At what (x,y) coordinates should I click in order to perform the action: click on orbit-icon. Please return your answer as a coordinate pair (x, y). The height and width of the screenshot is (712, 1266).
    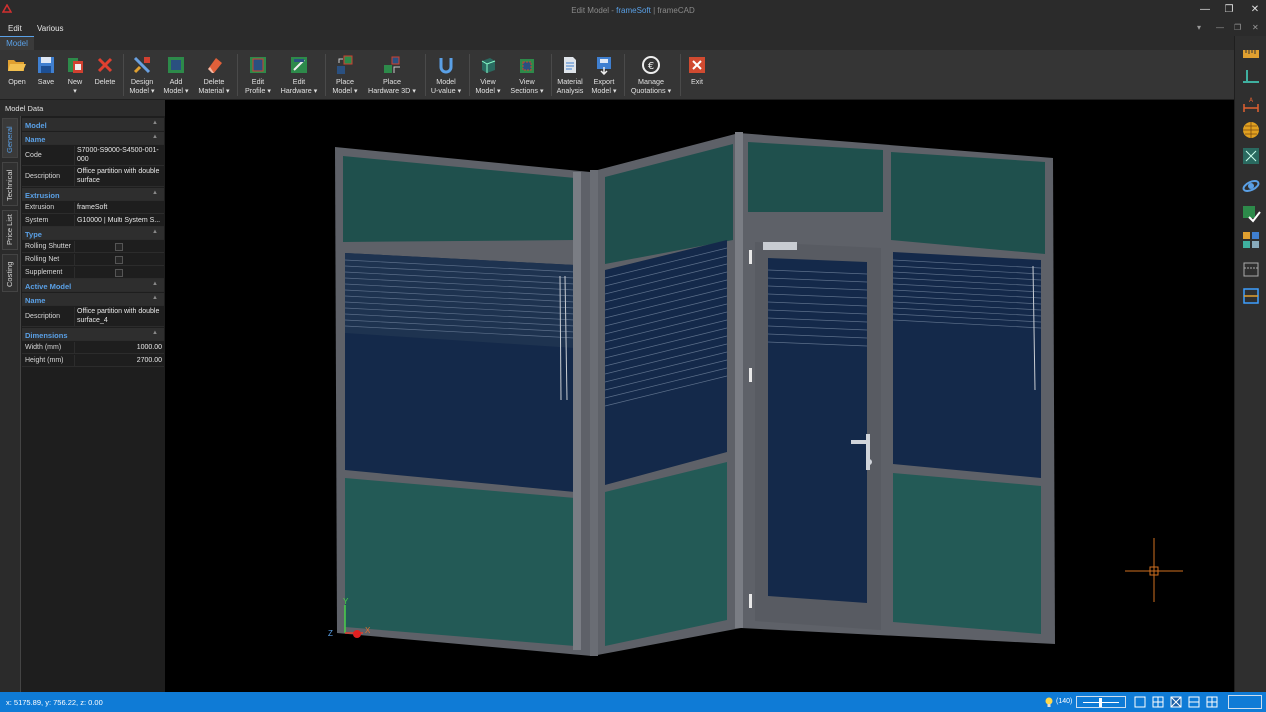
    Looking at the image, I should click on (1251, 186).